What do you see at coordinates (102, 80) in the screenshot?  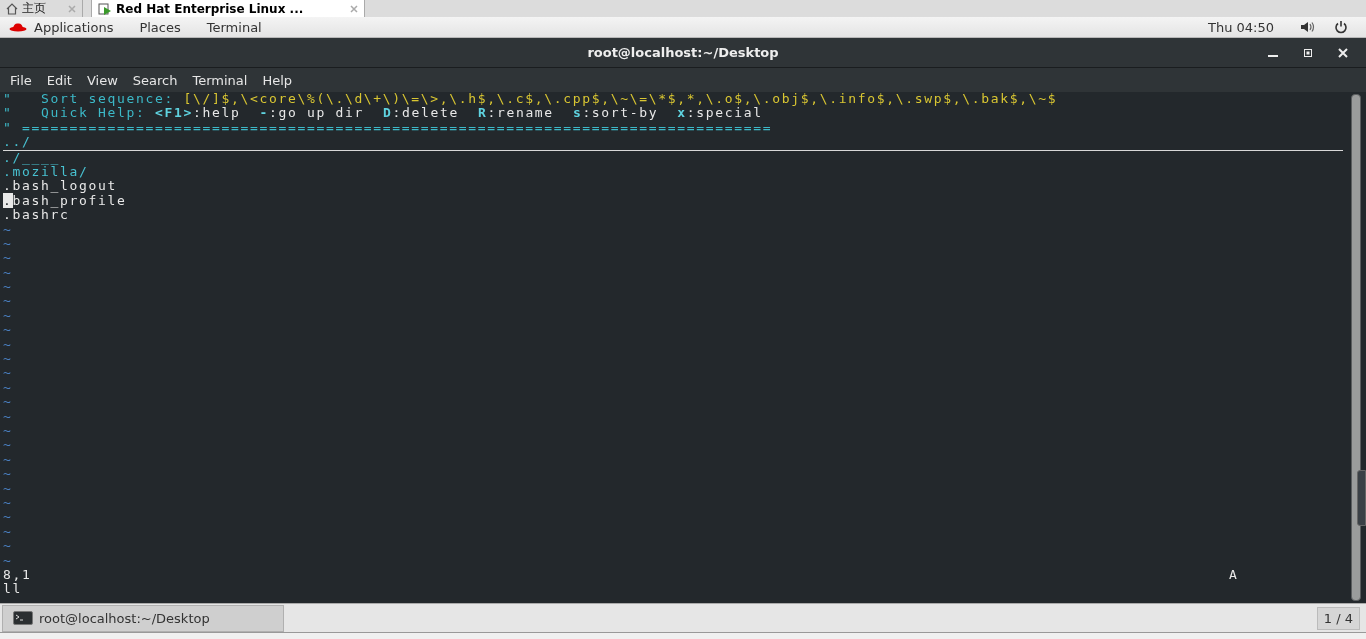 I see `menu-item: View` at bounding box center [102, 80].